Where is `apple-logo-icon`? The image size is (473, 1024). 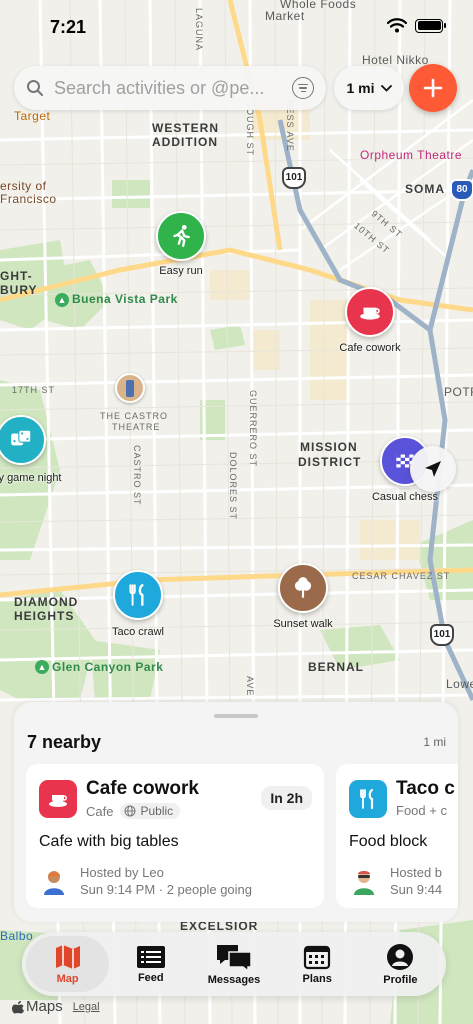 apple-logo-icon is located at coordinates (18, 1006).